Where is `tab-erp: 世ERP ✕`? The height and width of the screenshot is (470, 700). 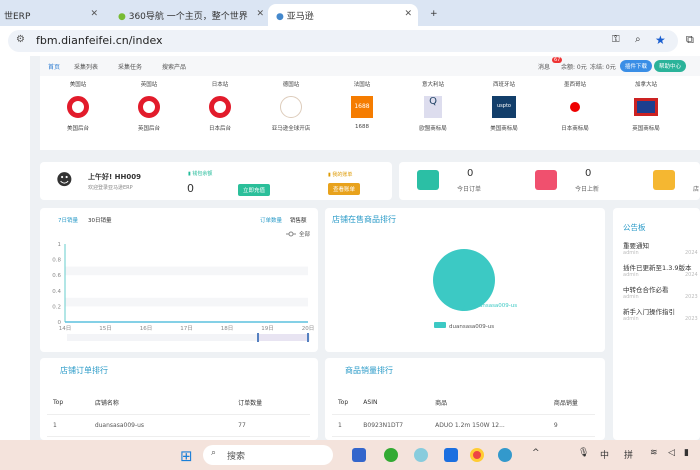 tab-erp: 世ERP ✕ is located at coordinates (52, 15).